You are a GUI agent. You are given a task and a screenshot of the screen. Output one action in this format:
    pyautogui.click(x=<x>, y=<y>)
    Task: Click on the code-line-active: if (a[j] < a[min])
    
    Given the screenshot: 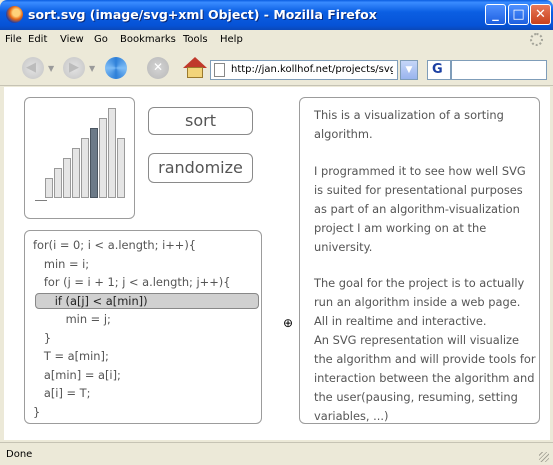 What is the action you would take?
    pyautogui.click(x=90, y=300)
    